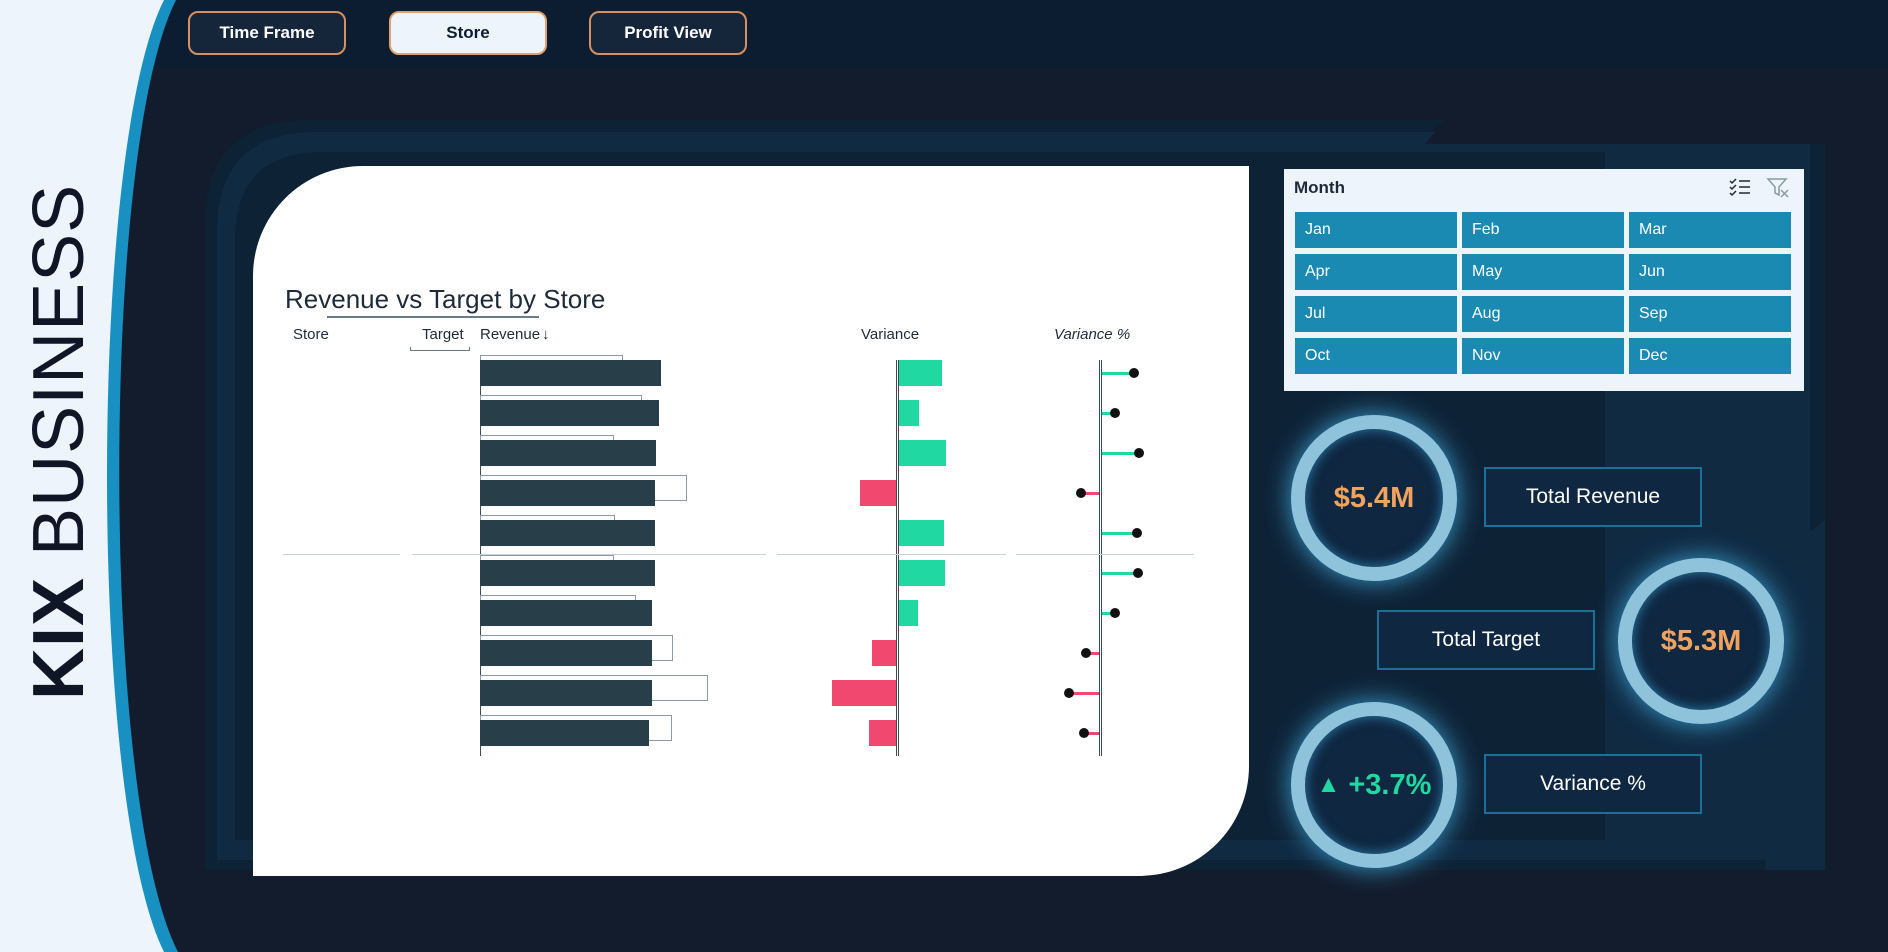 This screenshot has height=952, width=1888. I want to click on total-target-ring: $5.3M, so click(1701, 641).